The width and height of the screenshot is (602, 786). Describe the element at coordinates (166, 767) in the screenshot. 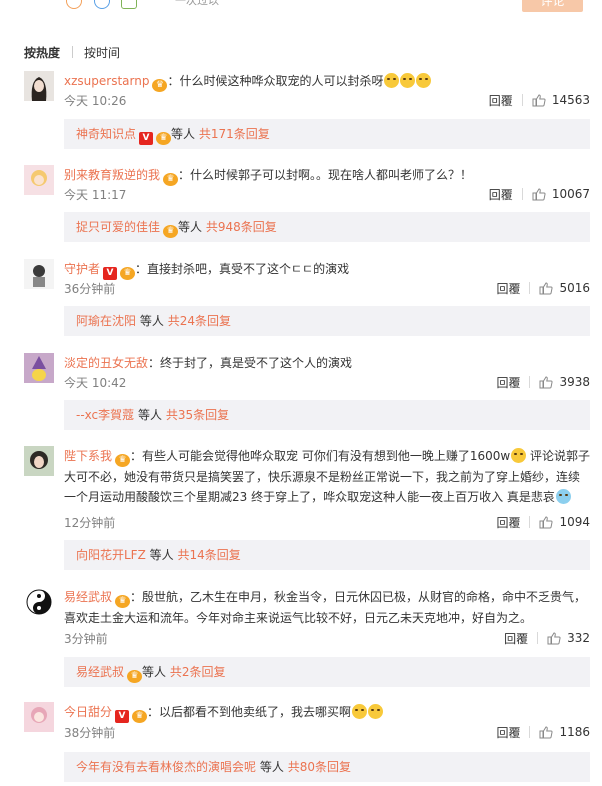

I see `sub-reply-username: 今年有没有去看林俊杰的演唱会呢` at that location.